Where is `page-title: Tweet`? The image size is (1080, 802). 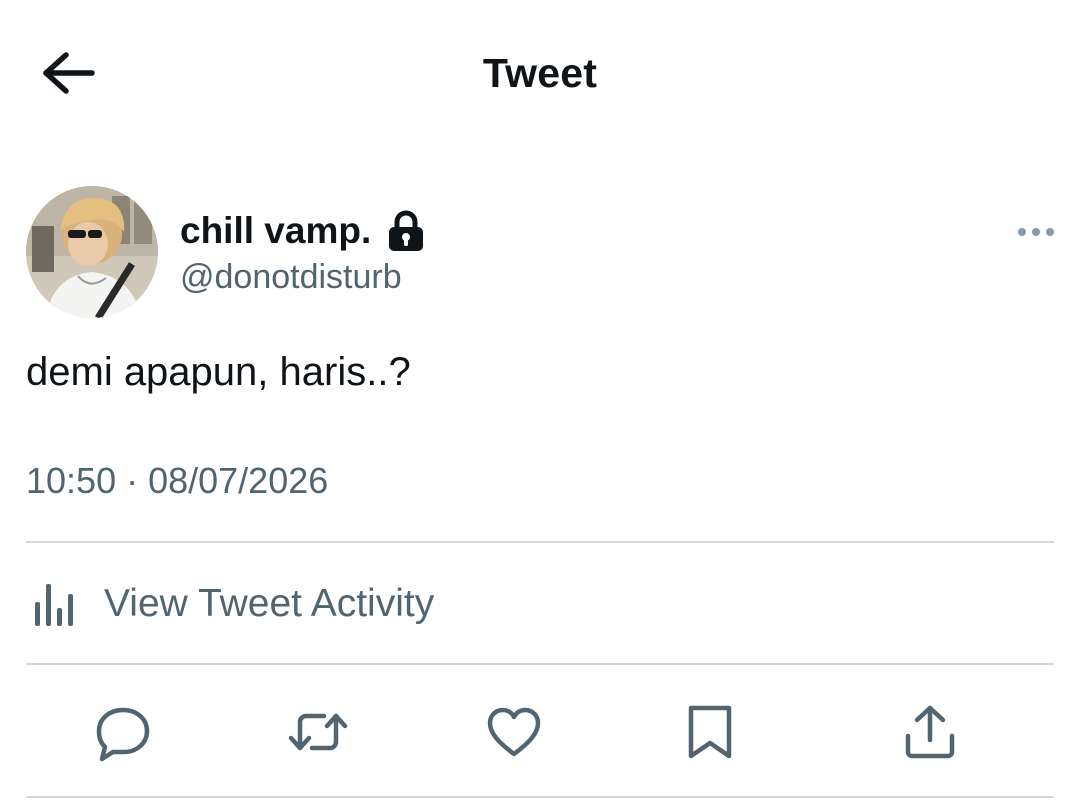 page-title: Tweet is located at coordinates (540, 73).